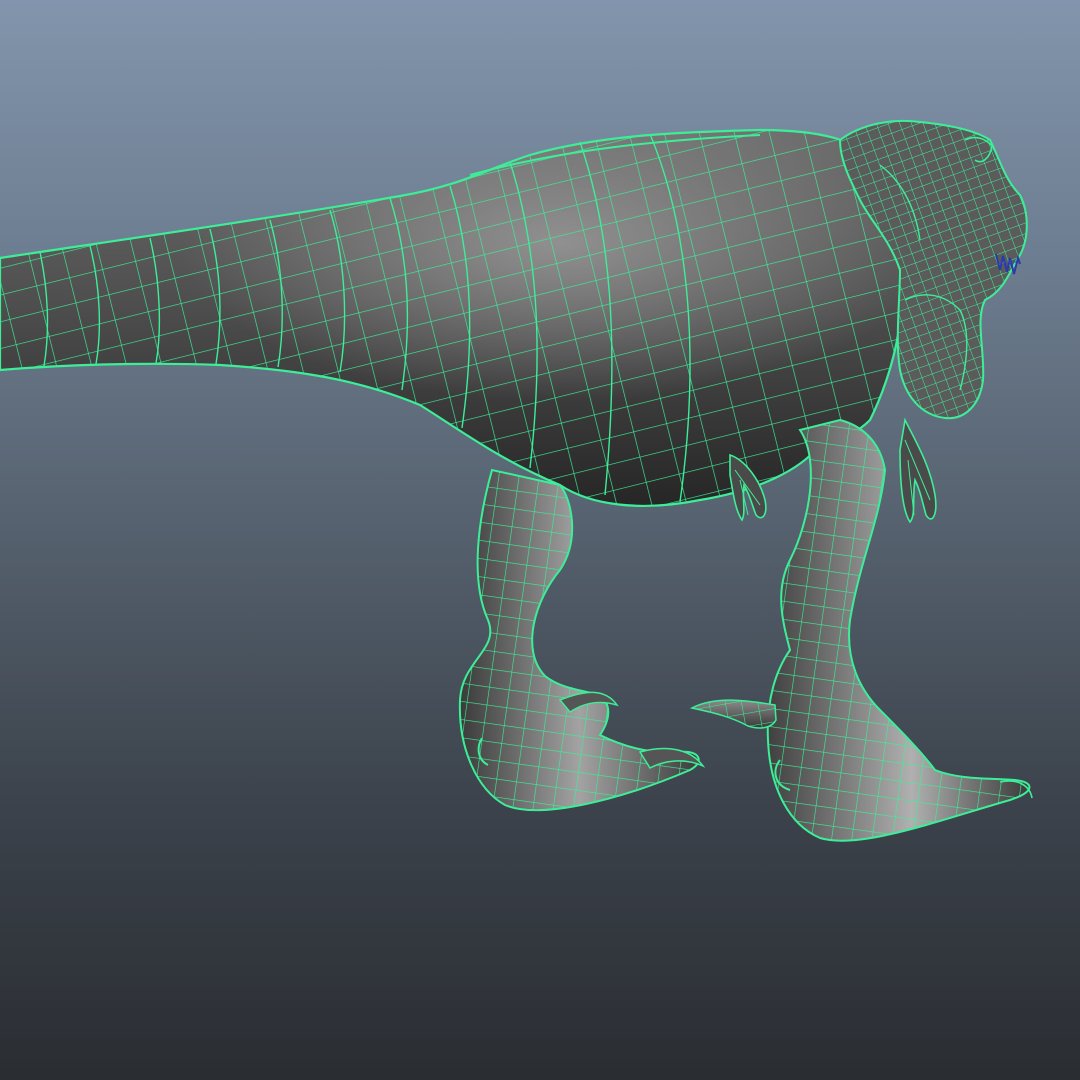 Image resolution: width=1080 pixels, height=1080 pixels. What do you see at coordinates (918, 470) in the screenshot?
I see `right-arm` at bounding box center [918, 470].